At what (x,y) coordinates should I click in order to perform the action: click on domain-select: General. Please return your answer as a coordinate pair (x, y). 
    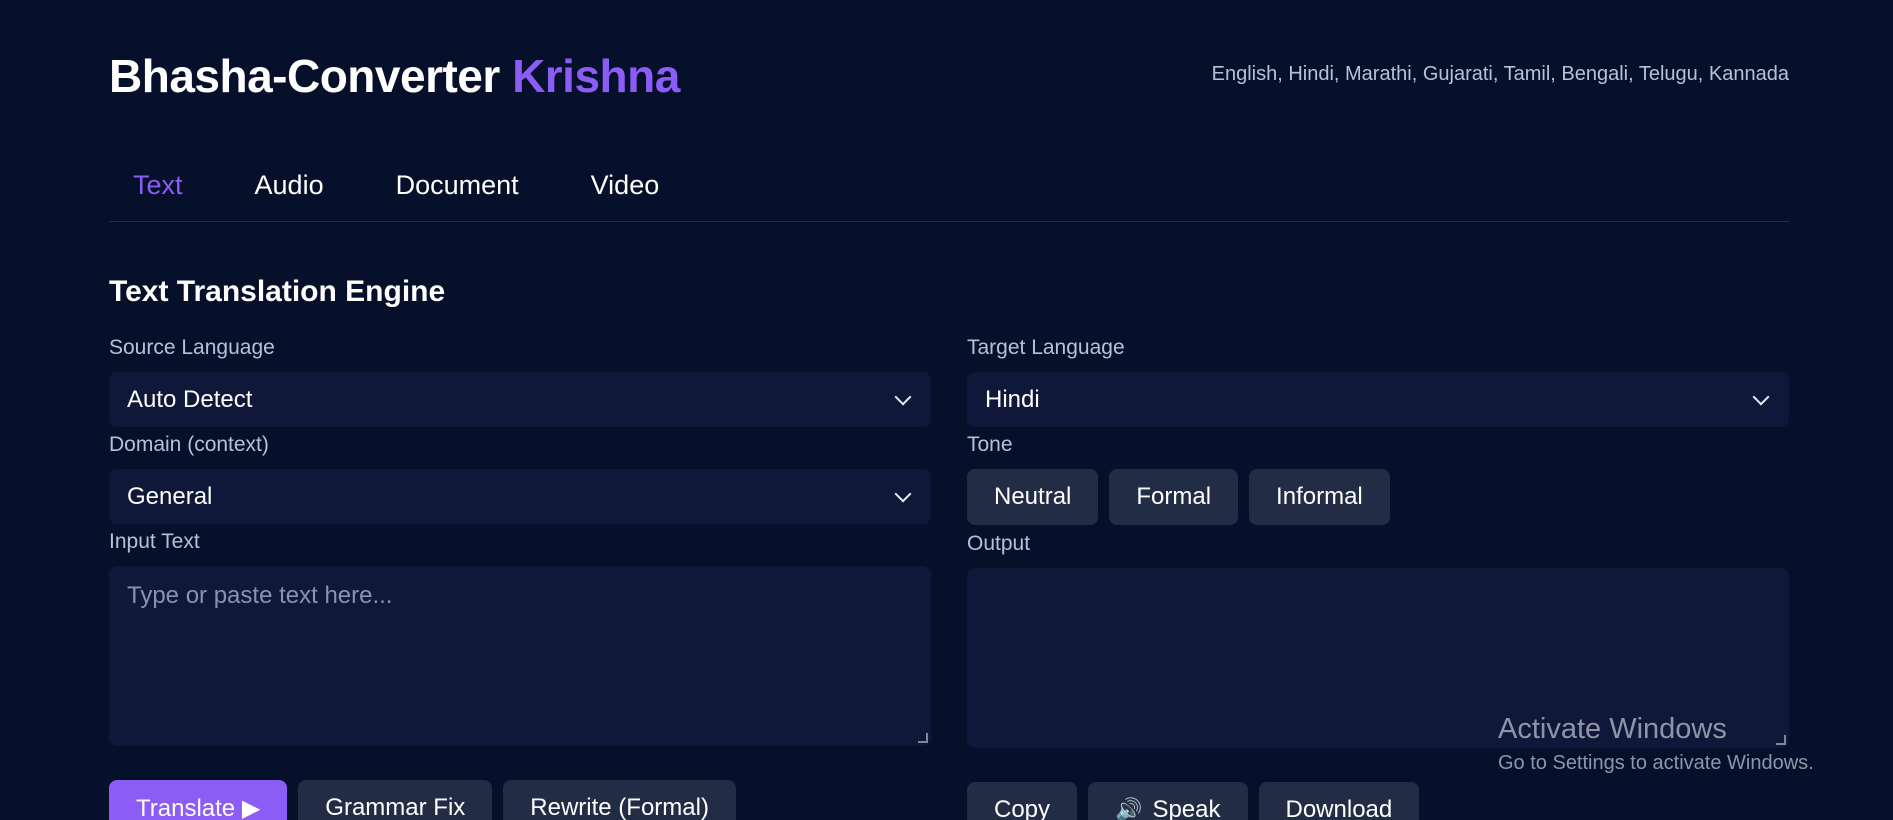
    Looking at the image, I should click on (520, 496).